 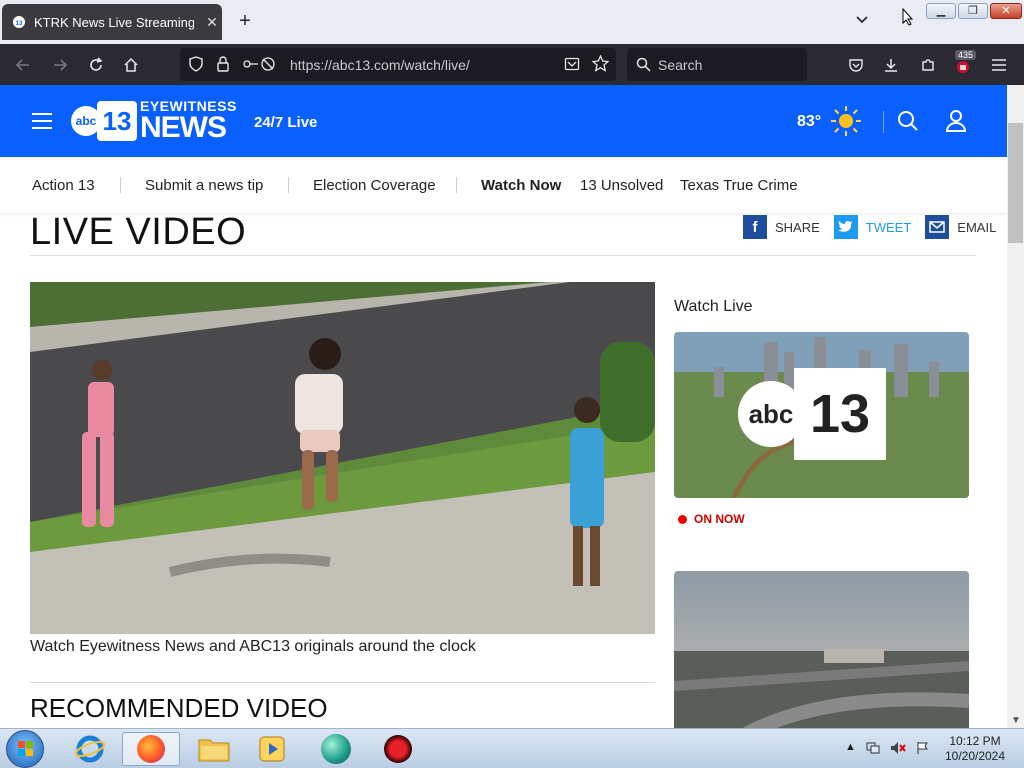 I want to click on share-button: SHARE, so click(x=797, y=227).